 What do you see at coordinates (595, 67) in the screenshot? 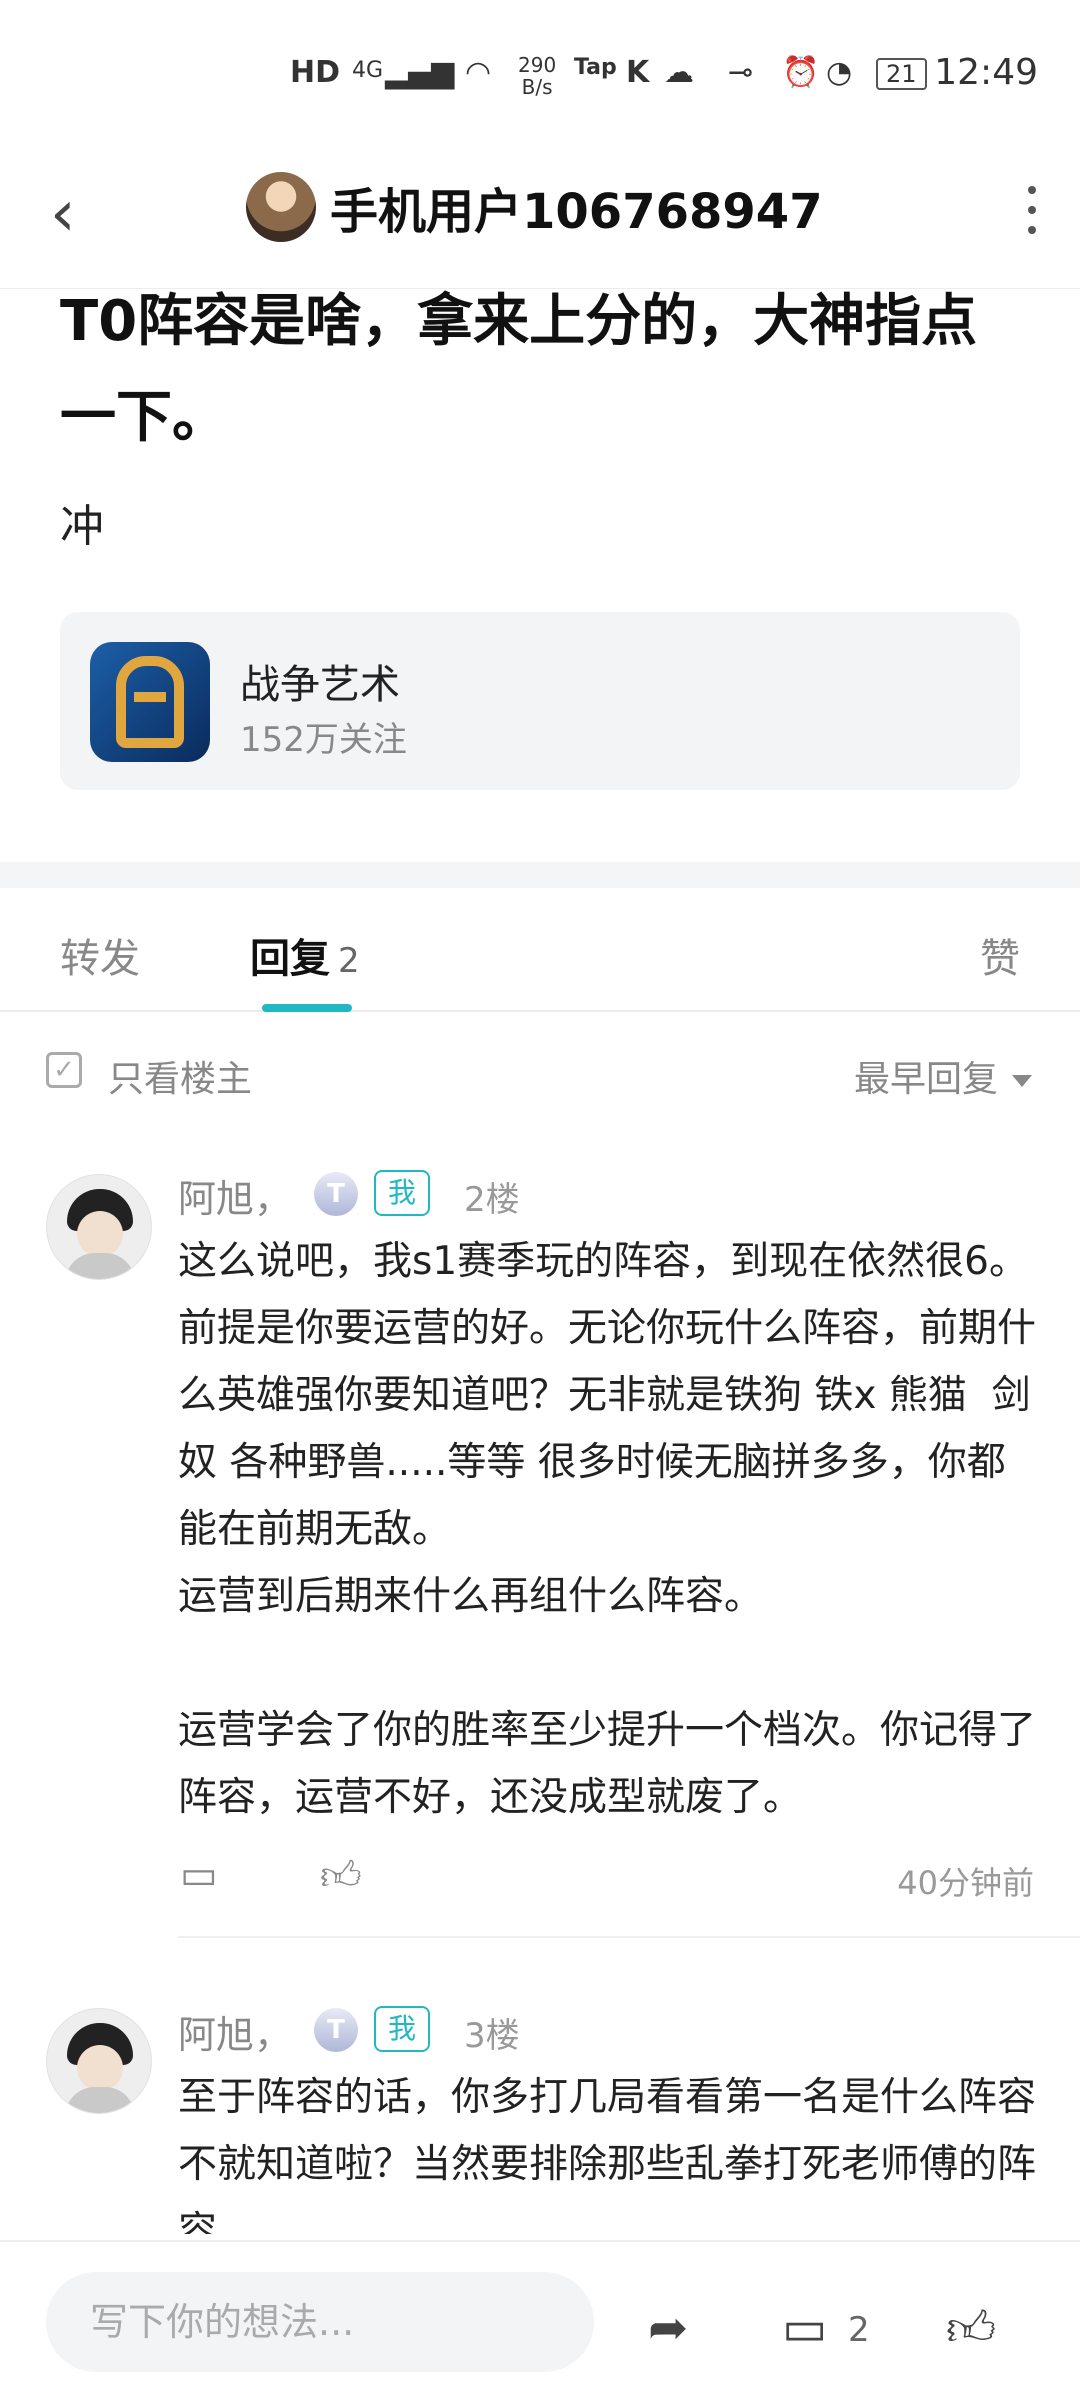
I see `tap-icon: Tap` at bounding box center [595, 67].